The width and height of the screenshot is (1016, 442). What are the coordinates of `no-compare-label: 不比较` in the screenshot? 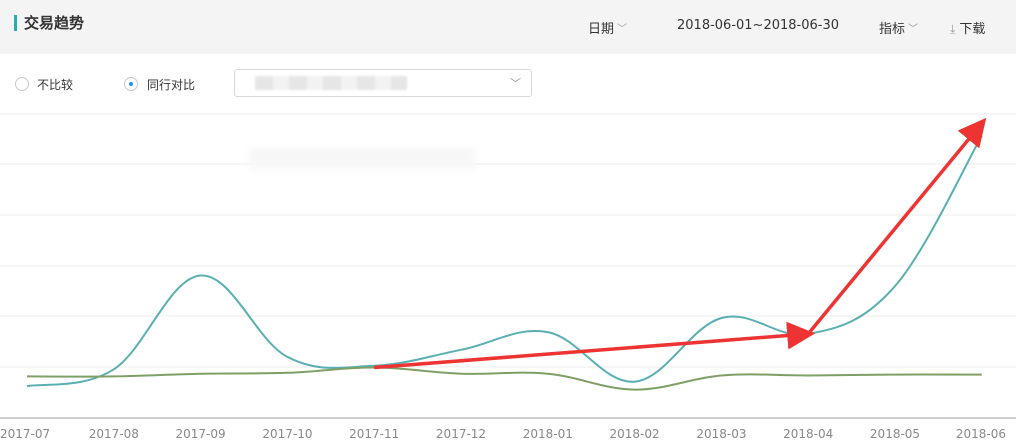 It's located at (55, 84).